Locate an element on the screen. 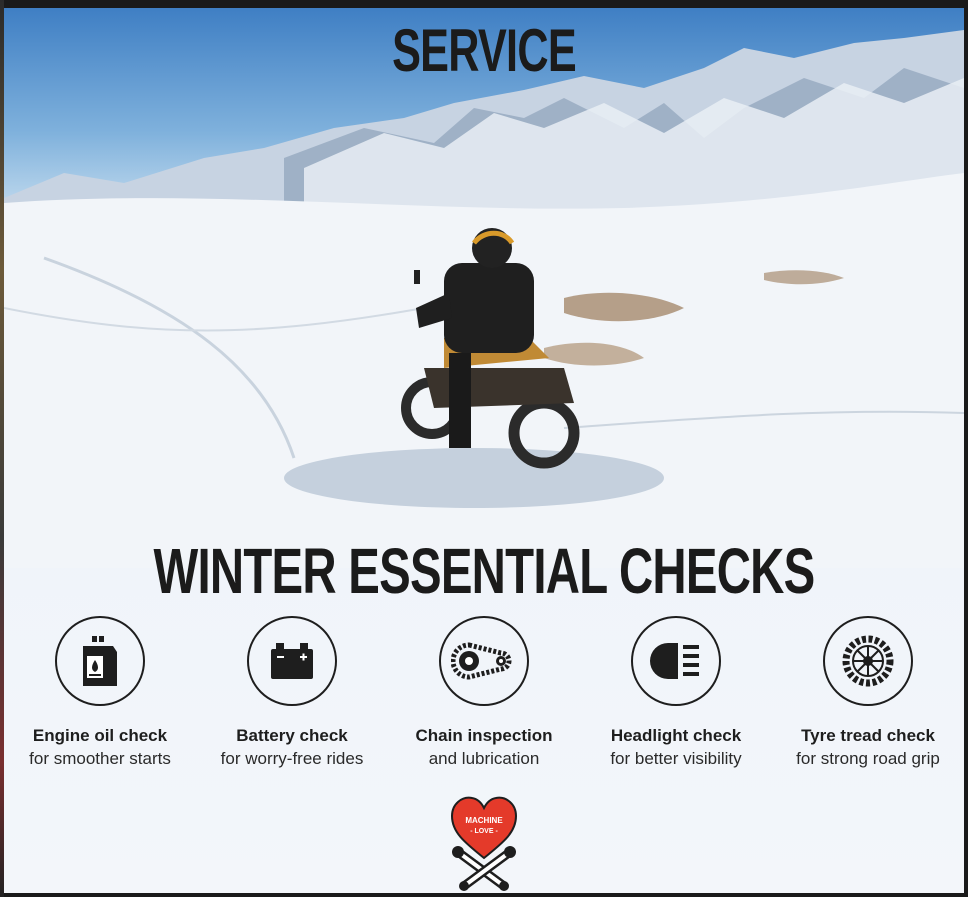  battery-icon is located at coordinates (292, 661).